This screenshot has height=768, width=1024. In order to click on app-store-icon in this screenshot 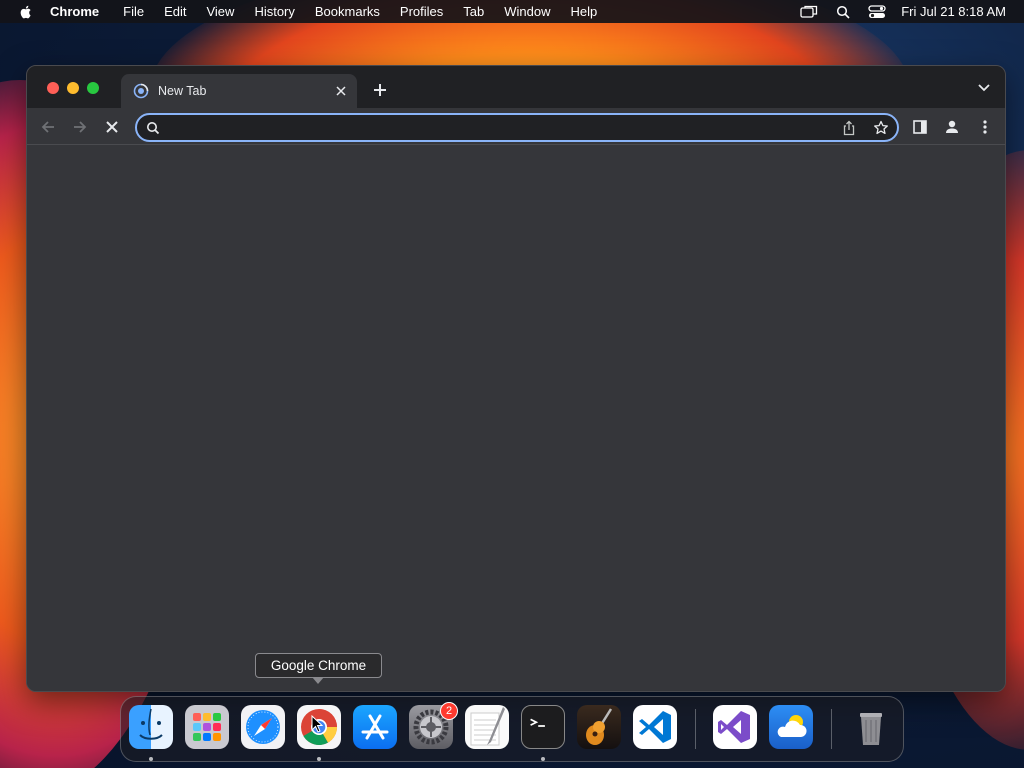, I will do `click(375, 727)`.